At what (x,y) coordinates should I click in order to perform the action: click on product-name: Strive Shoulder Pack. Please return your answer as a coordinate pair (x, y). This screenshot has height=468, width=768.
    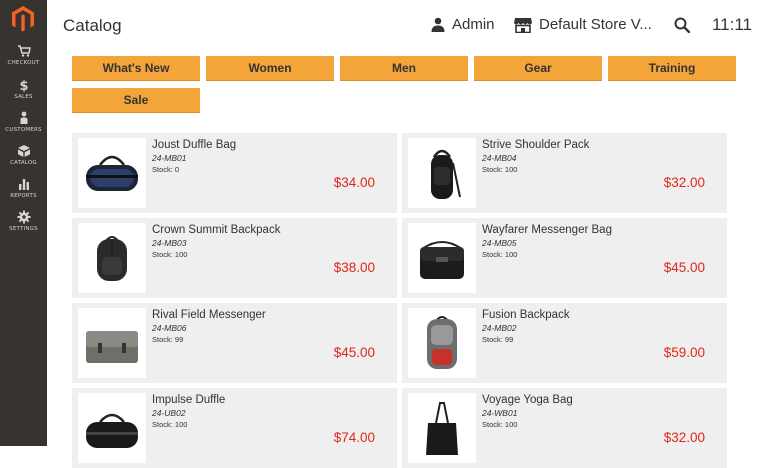
    Looking at the image, I should click on (536, 145).